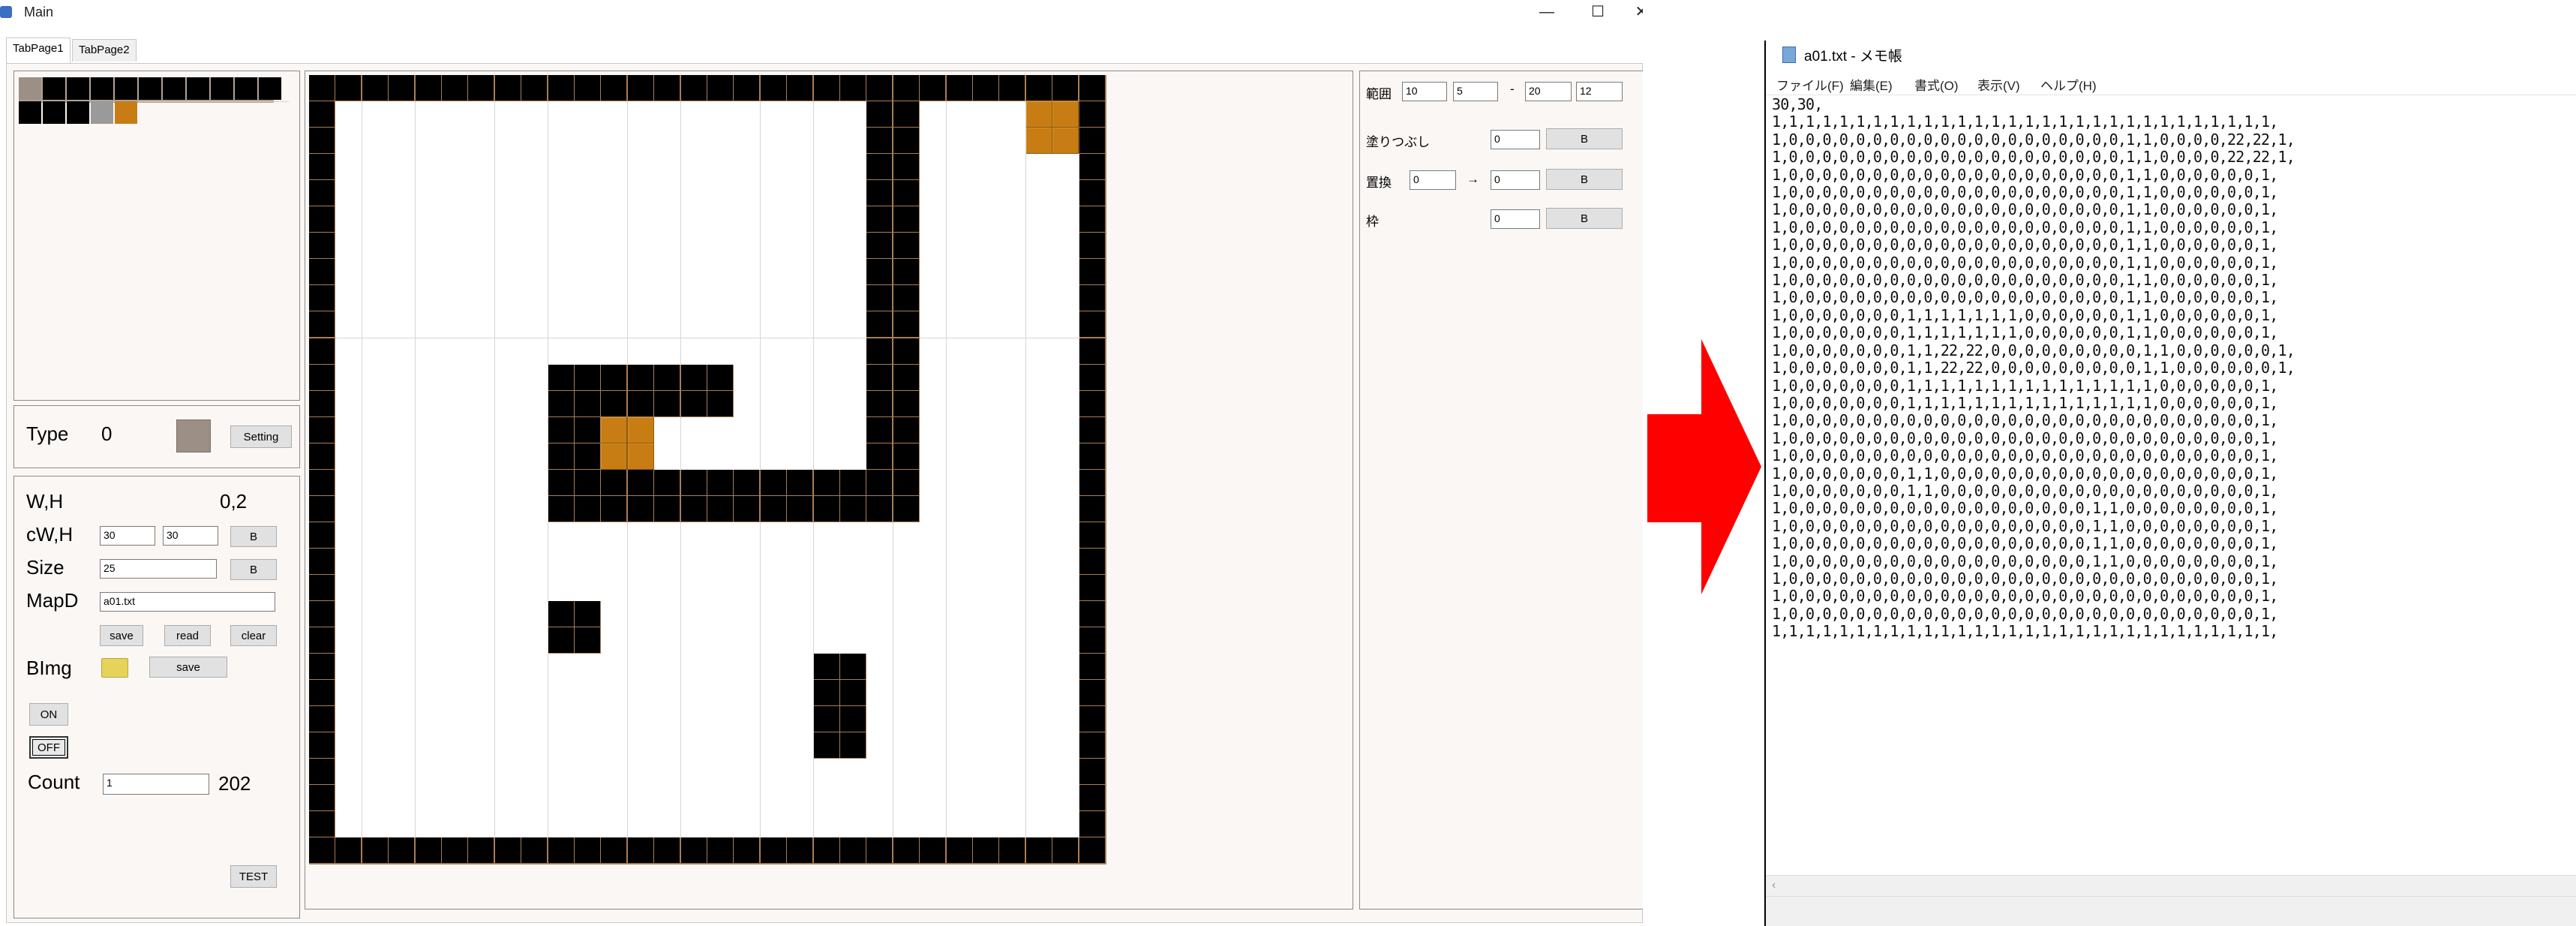 This screenshot has width=2576, height=926. What do you see at coordinates (187, 635) in the screenshot?
I see `map-read-button: read` at bounding box center [187, 635].